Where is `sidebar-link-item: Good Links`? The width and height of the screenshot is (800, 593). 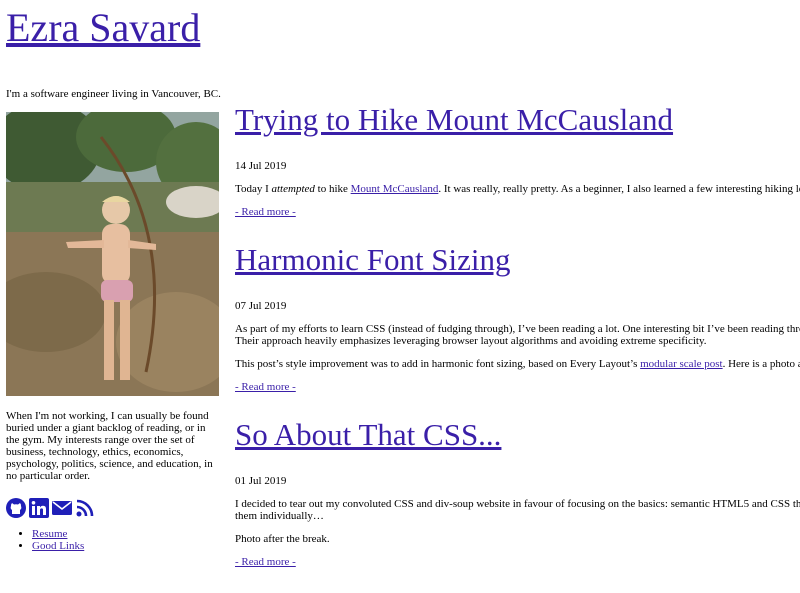
sidebar-link-item: Good Links is located at coordinates (126, 546).